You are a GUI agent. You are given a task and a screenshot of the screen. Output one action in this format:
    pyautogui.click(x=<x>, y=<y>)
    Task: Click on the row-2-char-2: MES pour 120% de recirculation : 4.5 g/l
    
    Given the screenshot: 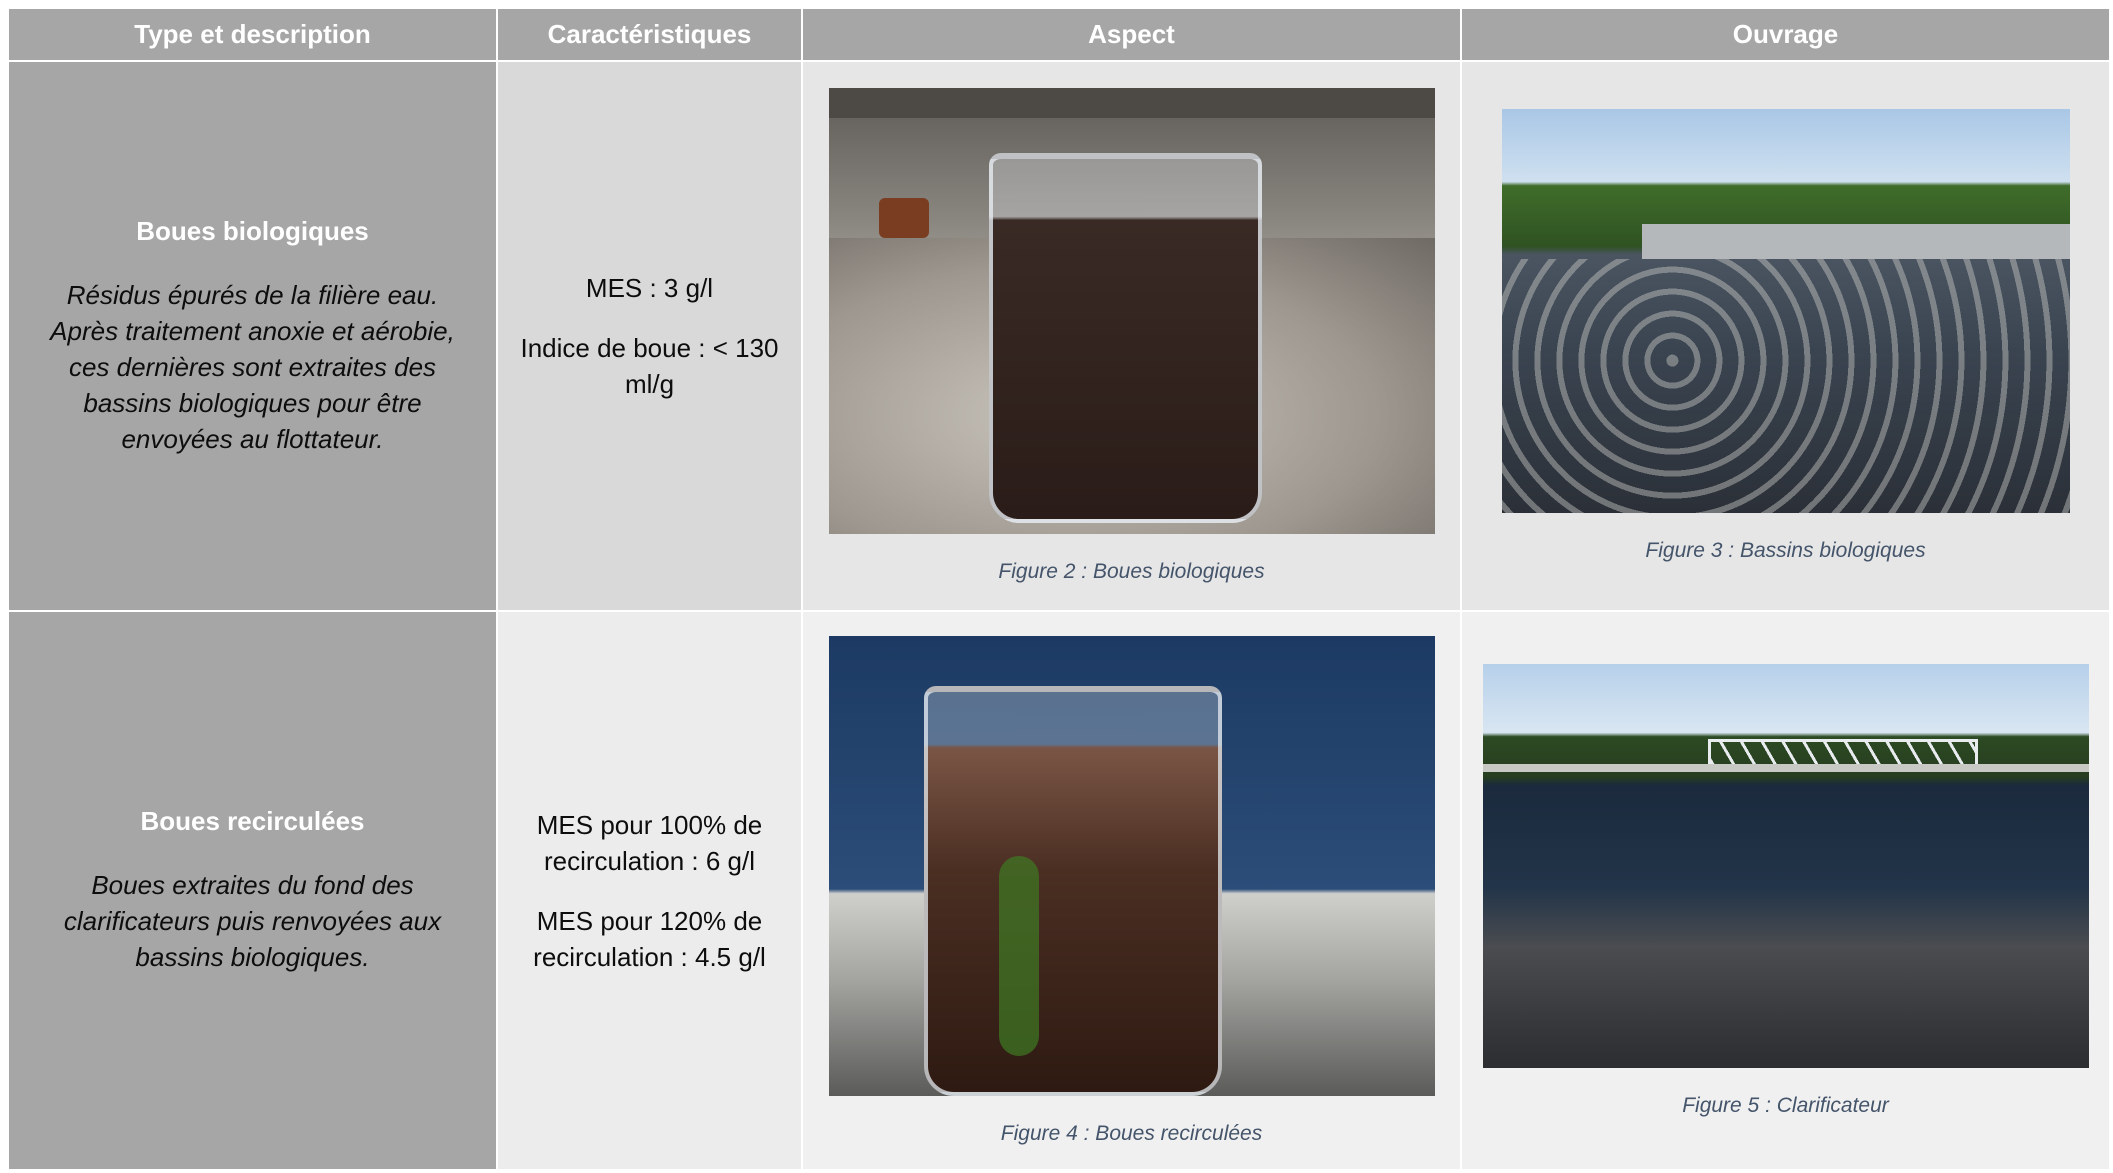 What is the action you would take?
    pyautogui.click(x=649, y=938)
    